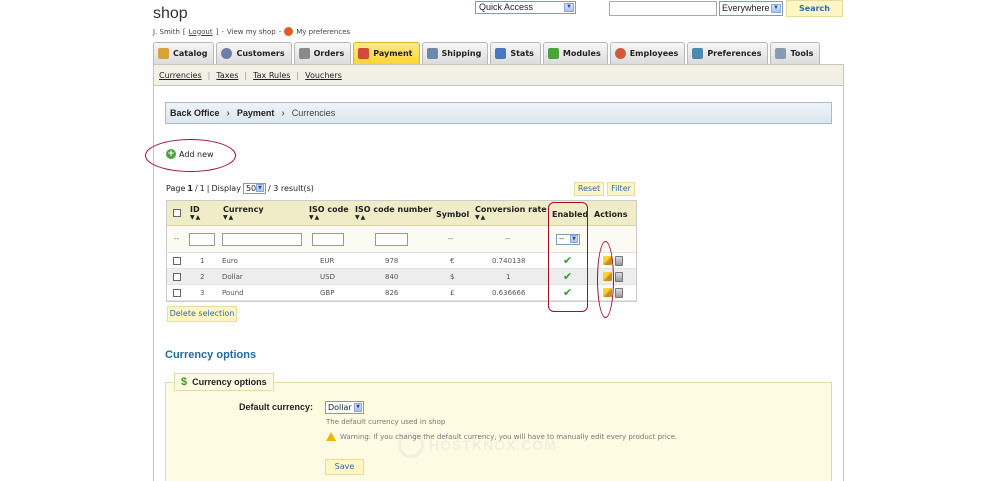  Describe the element at coordinates (452, 276) in the screenshot. I see `cell-symbol: $` at that location.